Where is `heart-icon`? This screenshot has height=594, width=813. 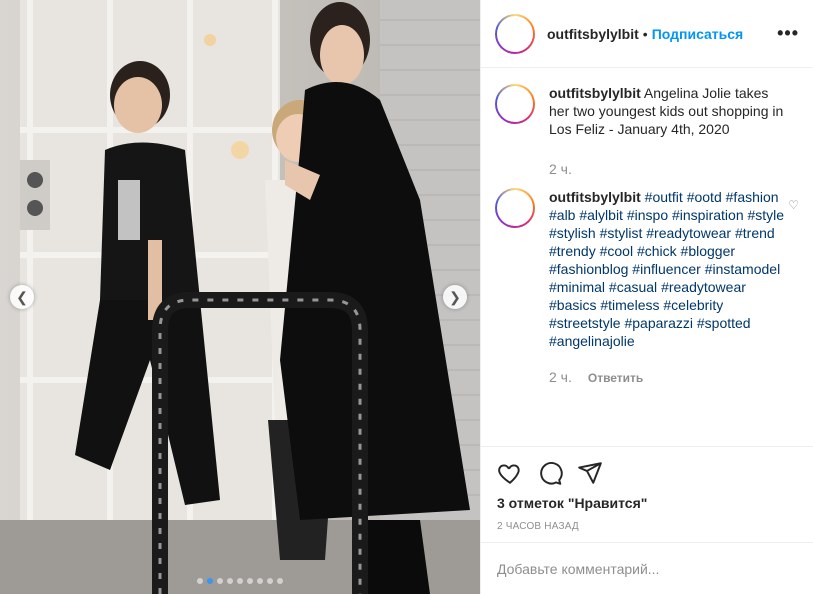
heart-icon is located at coordinates (510, 473).